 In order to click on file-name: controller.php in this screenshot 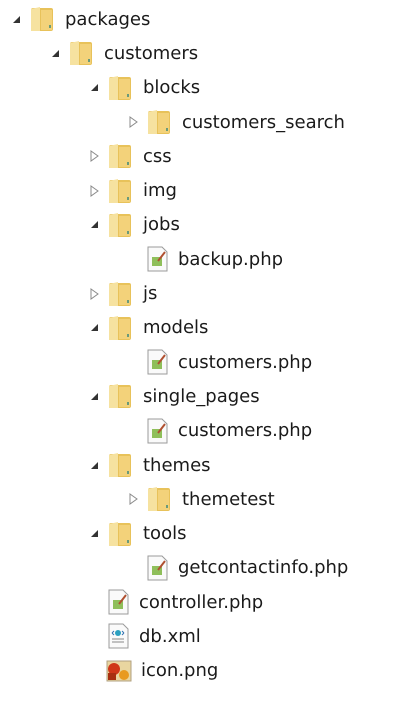, I will do `click(201, 602)`.